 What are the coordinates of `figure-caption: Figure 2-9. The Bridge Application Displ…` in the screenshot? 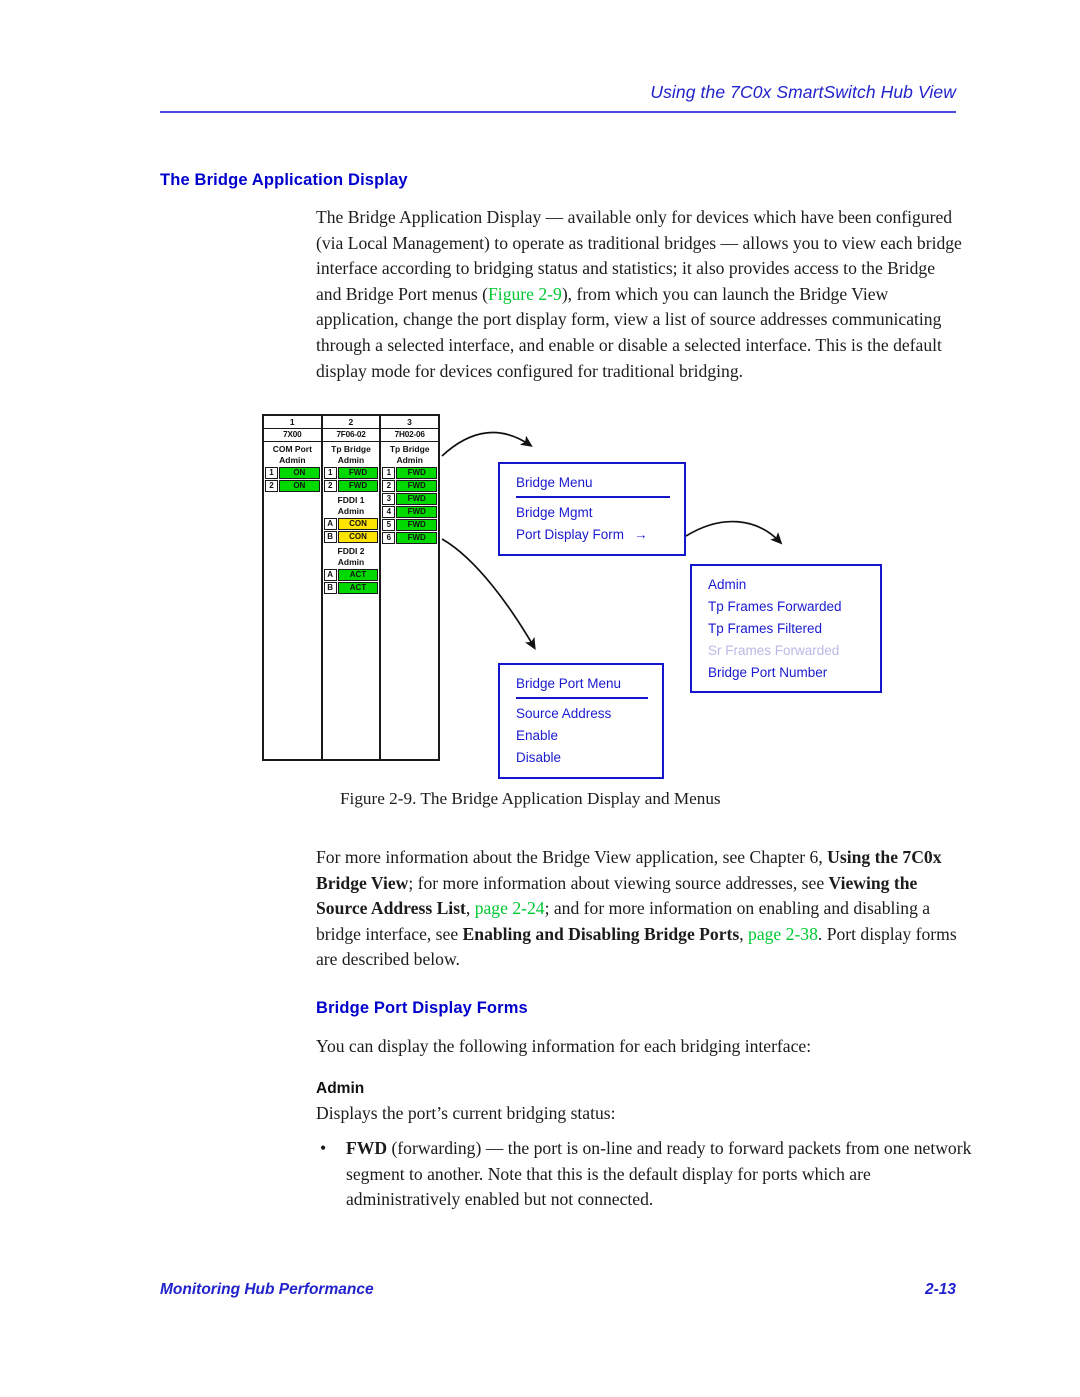 It's located at (530, 798).